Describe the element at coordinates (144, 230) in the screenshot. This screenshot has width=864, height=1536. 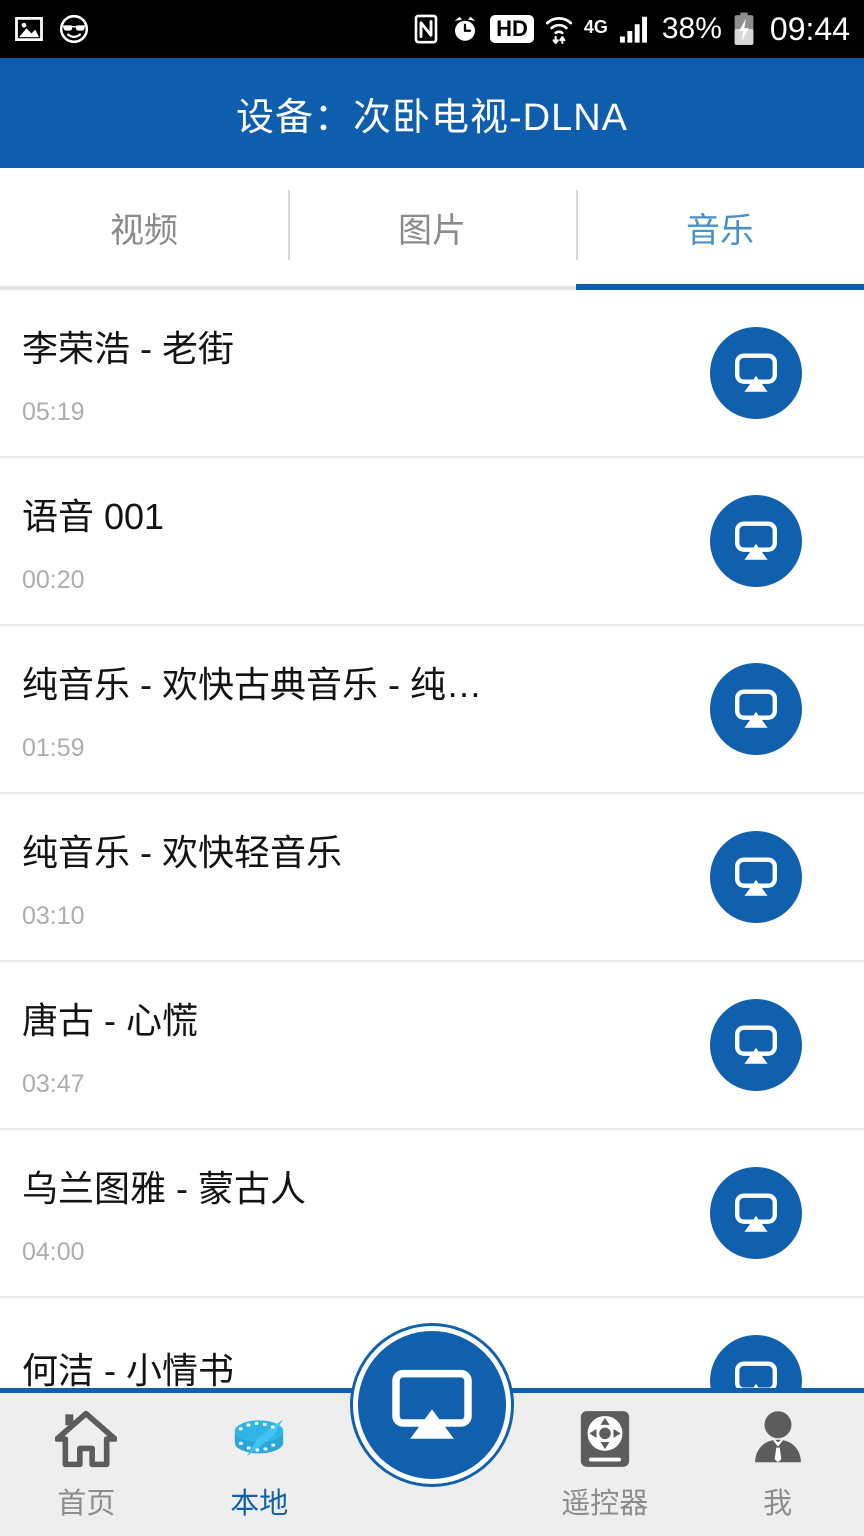
I see `tab-video-label: 视频` at that location.